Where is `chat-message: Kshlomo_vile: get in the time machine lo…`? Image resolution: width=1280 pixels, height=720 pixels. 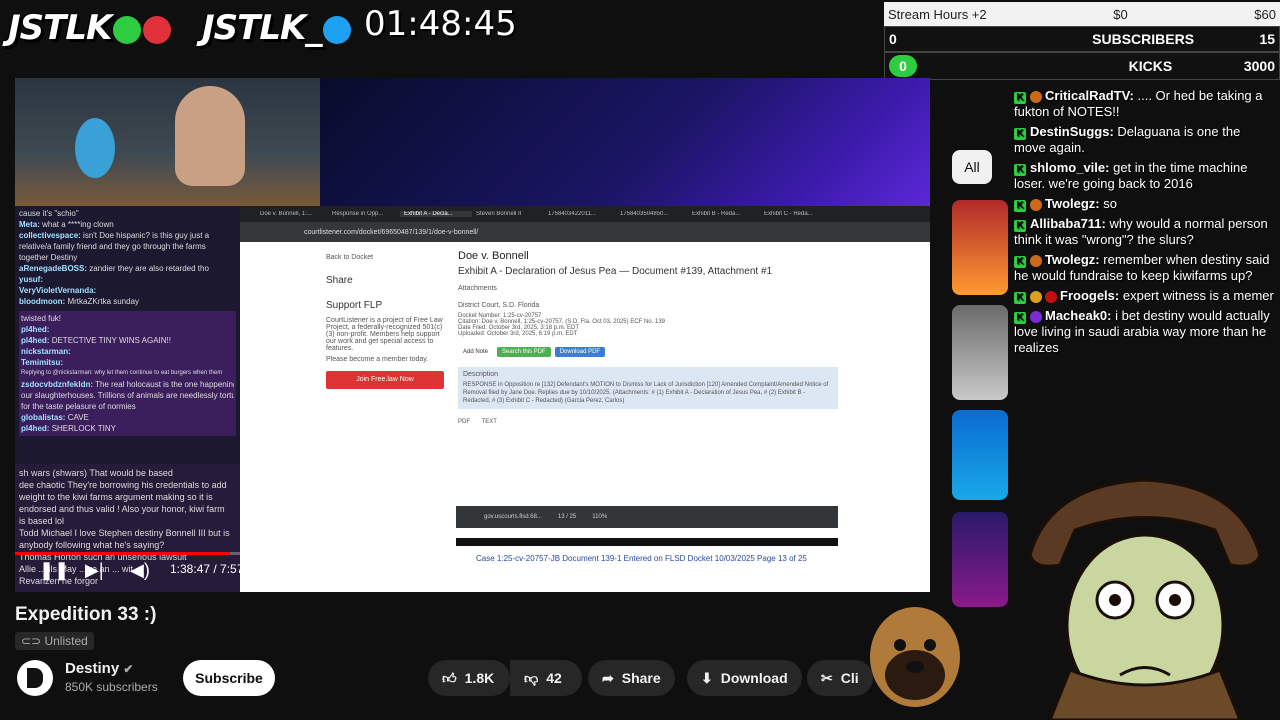 chat-message: Kshlomo_vile: get in the time machine lo… is located at coordinates (1144, 176).